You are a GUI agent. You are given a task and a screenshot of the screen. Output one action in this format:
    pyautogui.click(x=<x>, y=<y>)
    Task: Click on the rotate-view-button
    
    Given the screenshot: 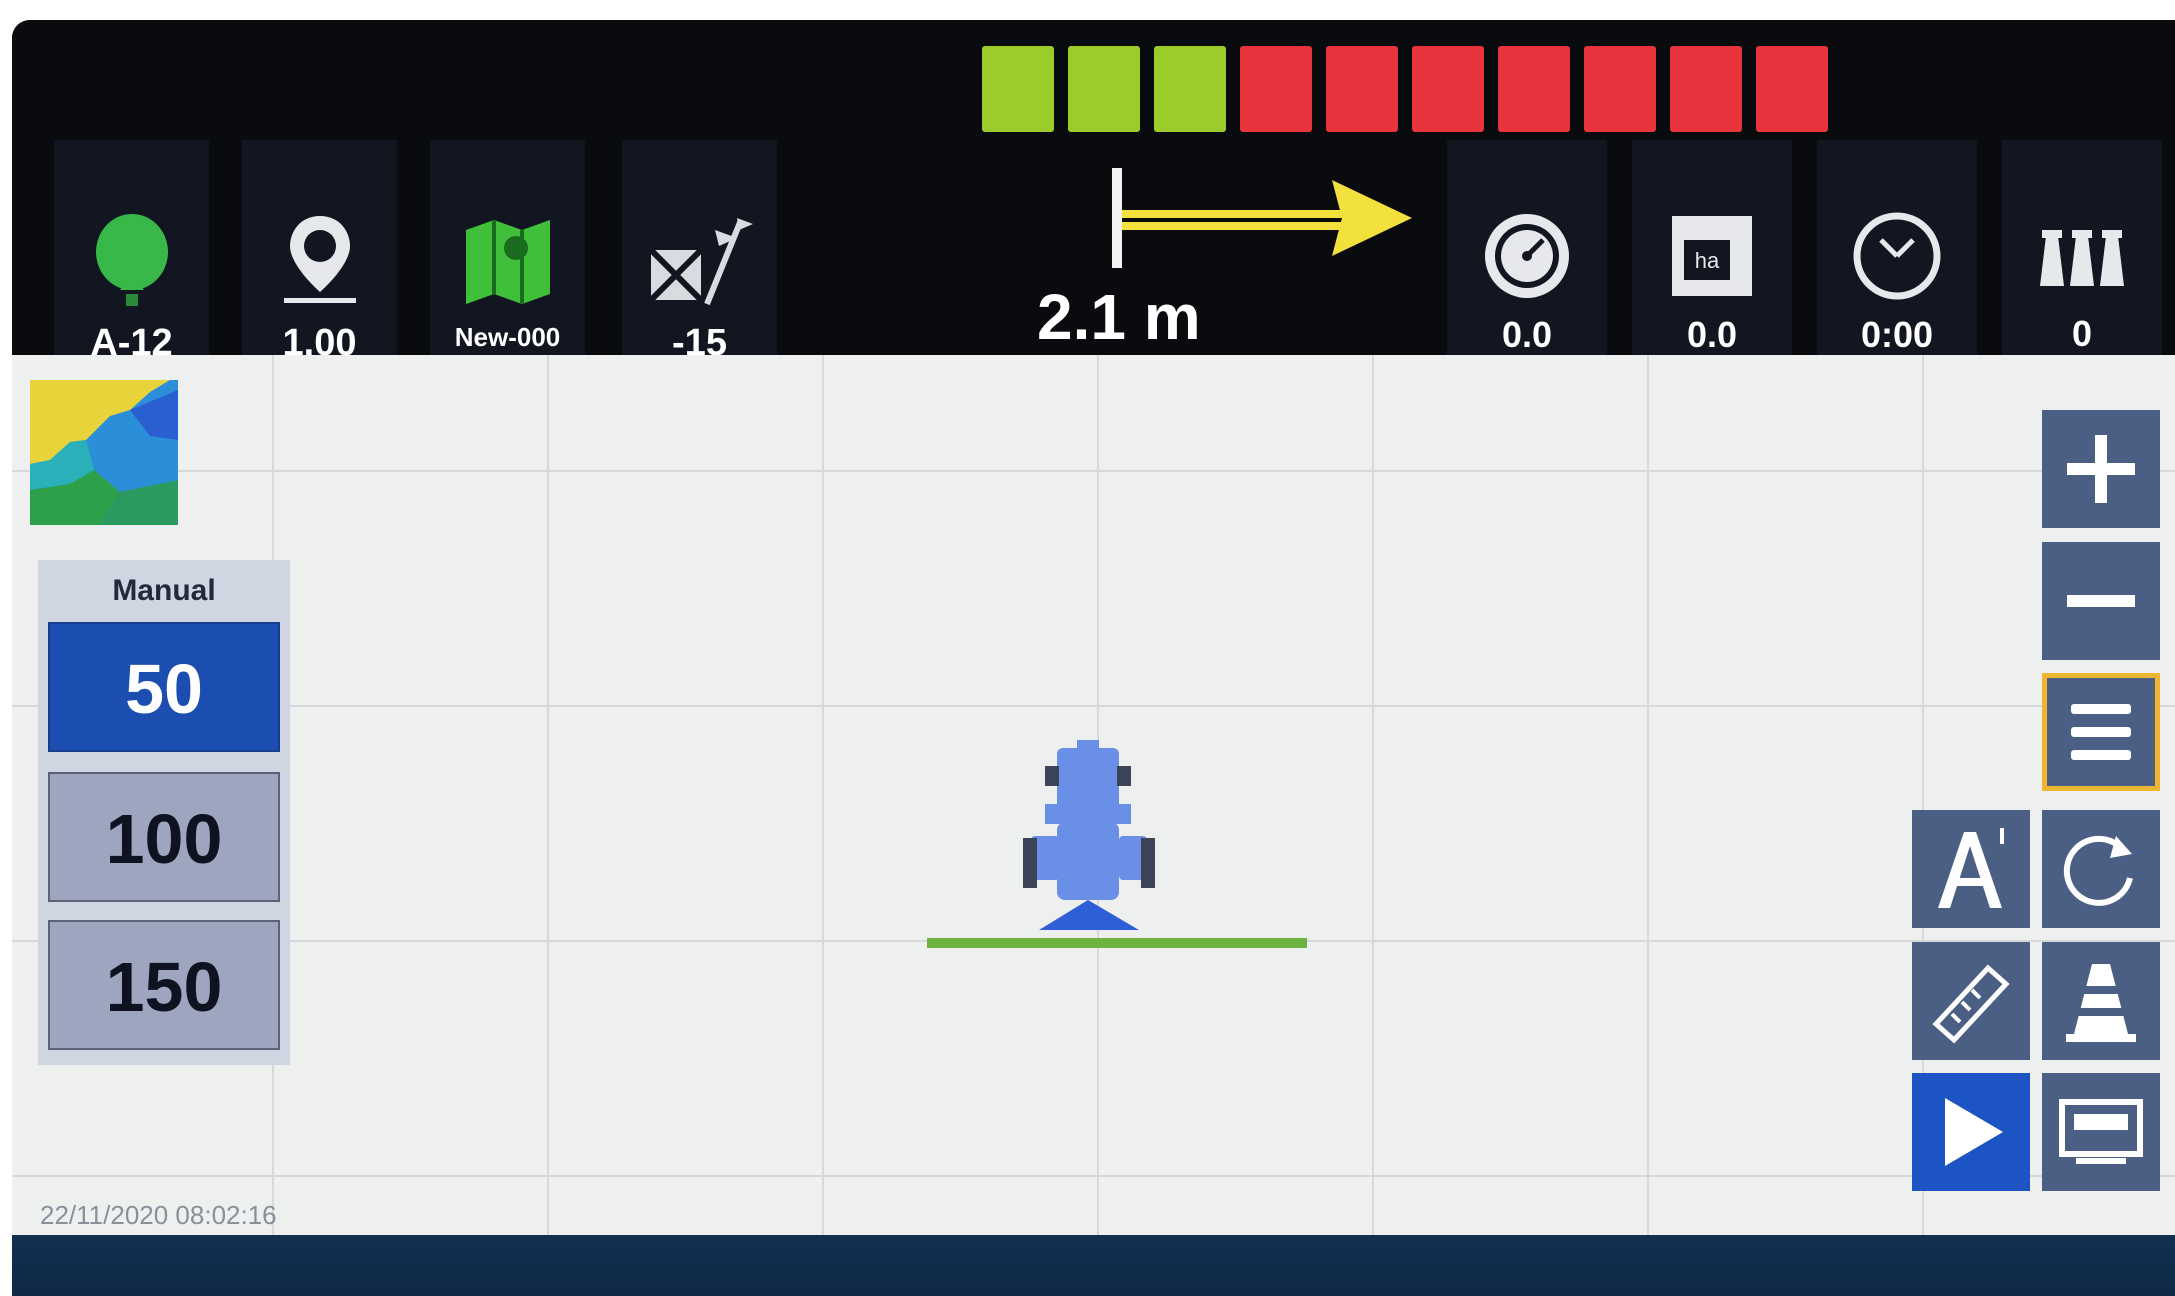 What is the action you would take?
    pyautogui.click(x=2101, y=869)
    